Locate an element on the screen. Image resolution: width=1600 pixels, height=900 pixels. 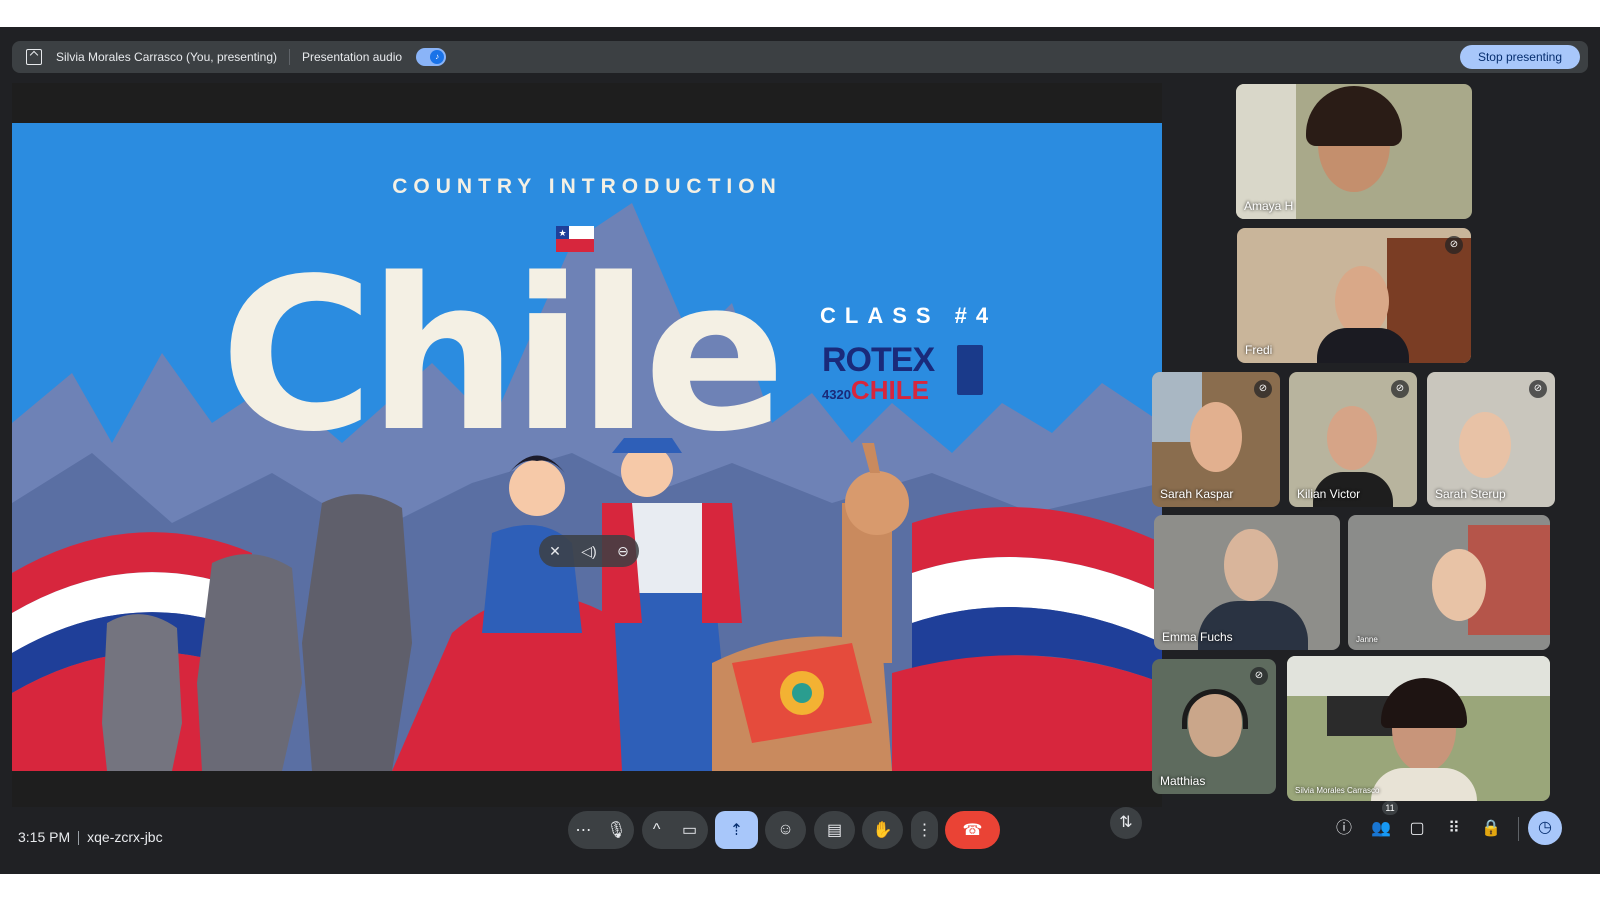
participant-tile: Emma Fuchs is located at coordinates (1247, 582).